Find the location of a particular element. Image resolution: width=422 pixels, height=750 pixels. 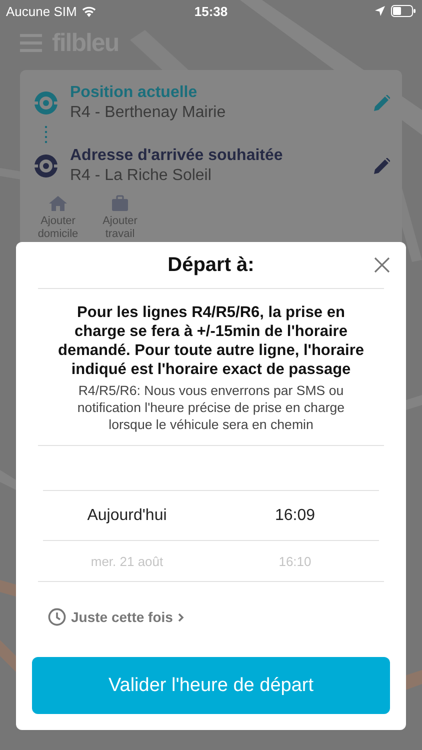

pickup-notice: Pour les lignes R4/R5/R6, la prise en charge se fera à +/-15min de l'horaire demandé. Pour toute autre ligne, l'horaire indiqué est l'horaire exact de passage is located at coordinates (211, 341).